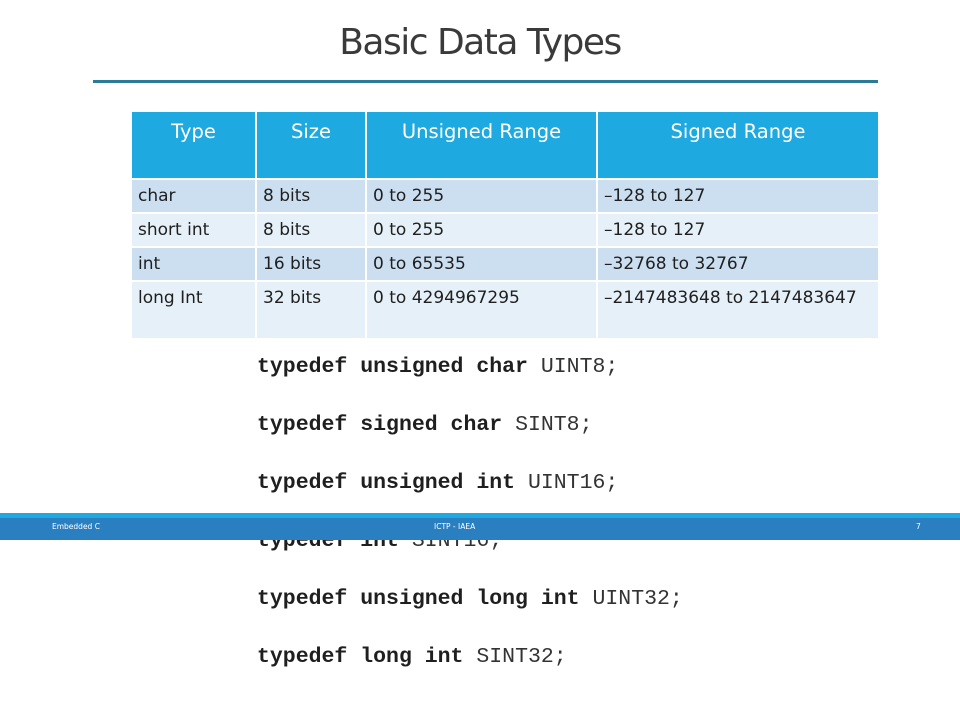 The height and width of the screenshot is (701, 960). Describe the element at coordinates (455, 526) in the screenshot. I see `footer-organization: ICTP - IAEA` at that location.